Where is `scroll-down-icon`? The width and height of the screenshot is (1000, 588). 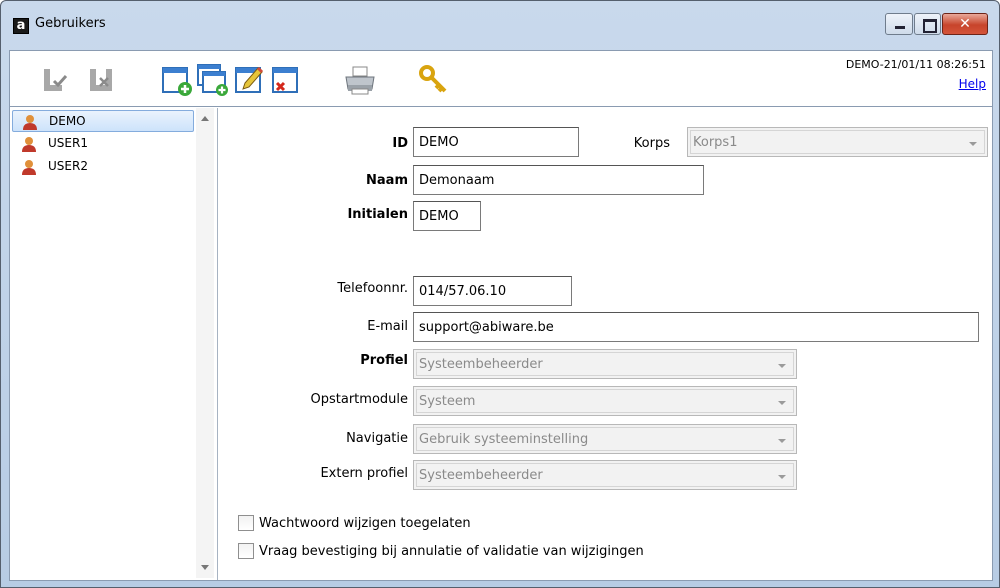
scroll-down-icon is located at coordinates (205, 567).